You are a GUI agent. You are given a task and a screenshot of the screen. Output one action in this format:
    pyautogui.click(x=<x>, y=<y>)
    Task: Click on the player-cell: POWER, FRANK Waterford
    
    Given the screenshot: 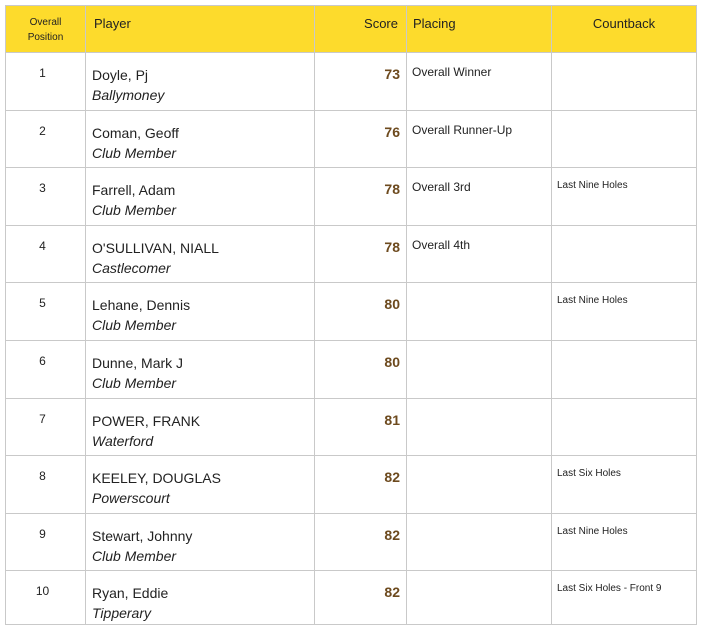 What is the action you would take?
    pyautogui.click(x=200, y=427)
    